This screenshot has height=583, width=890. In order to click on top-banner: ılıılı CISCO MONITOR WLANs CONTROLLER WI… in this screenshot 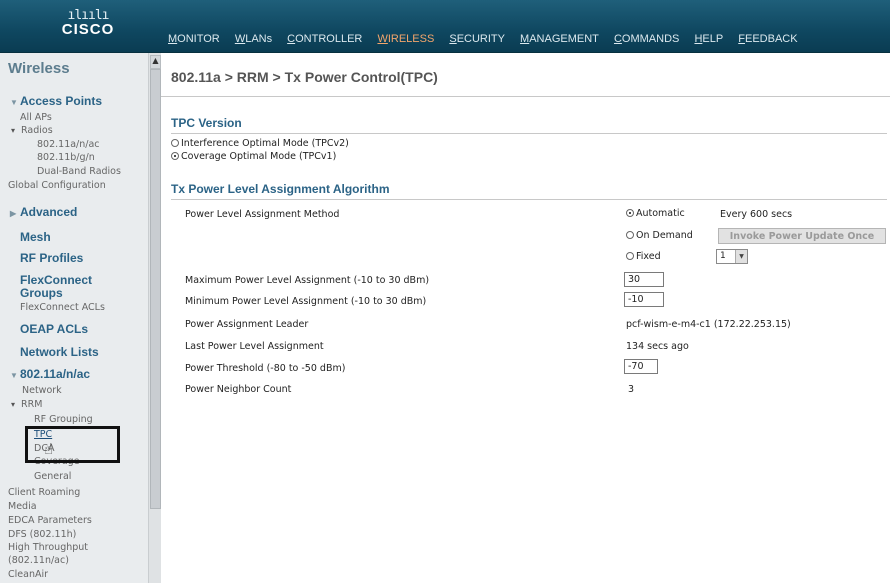, I will do `click(445, 26)`.